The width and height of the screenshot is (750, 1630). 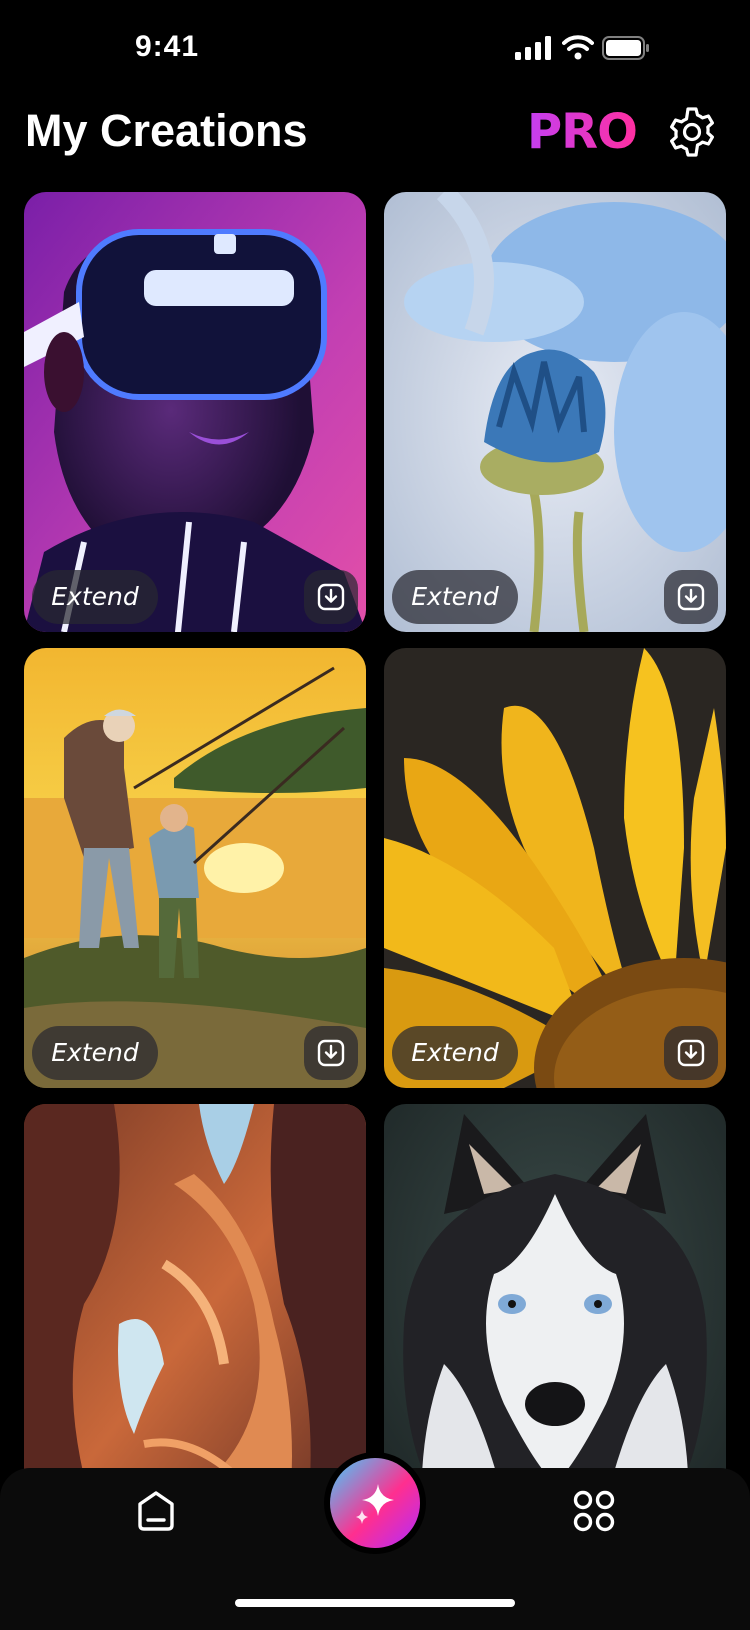 I want to click on cellular-signal-icon, so click(x=533, y=48).